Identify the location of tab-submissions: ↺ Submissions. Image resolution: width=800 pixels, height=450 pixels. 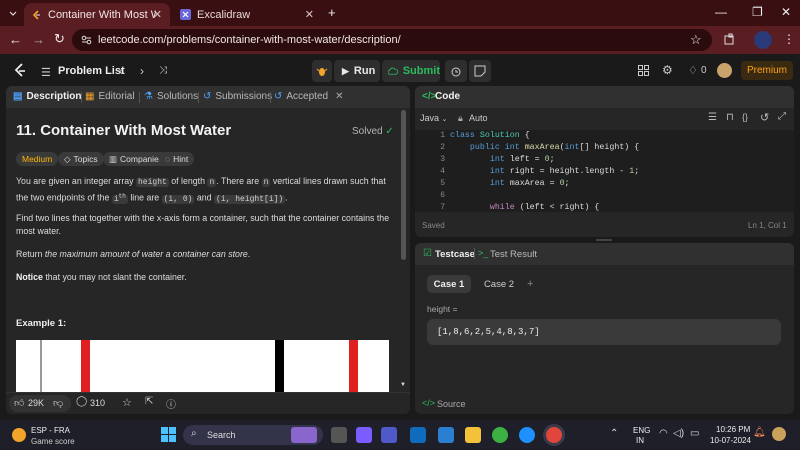
(237, 96).